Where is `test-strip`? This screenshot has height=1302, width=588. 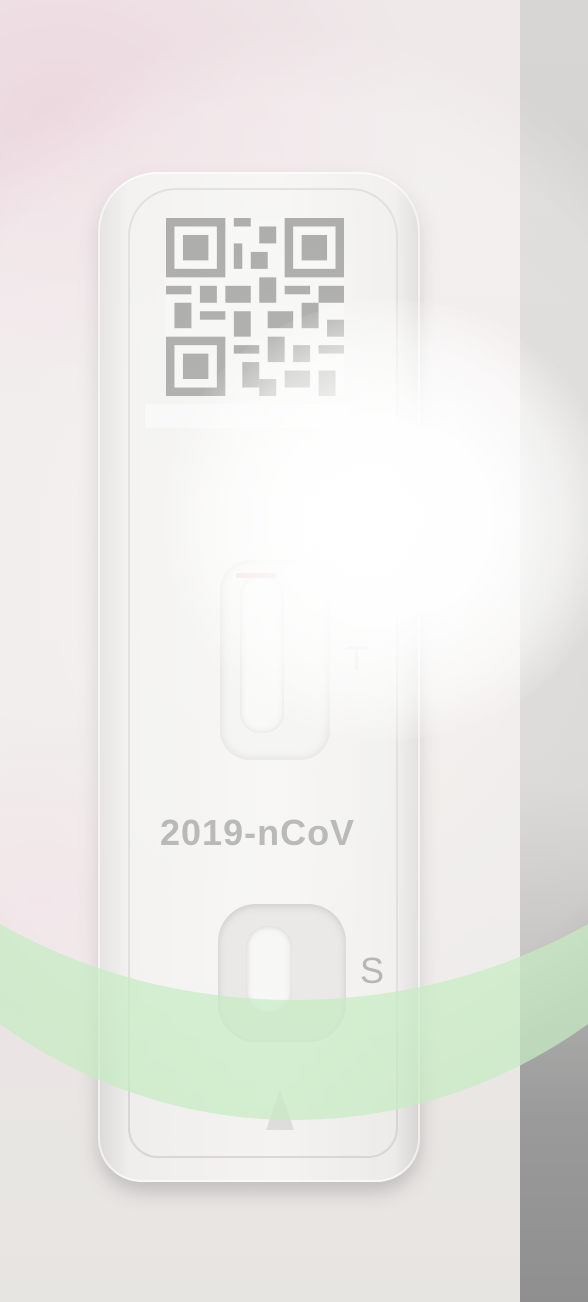 test-strip is located at coordinates (262, 654).